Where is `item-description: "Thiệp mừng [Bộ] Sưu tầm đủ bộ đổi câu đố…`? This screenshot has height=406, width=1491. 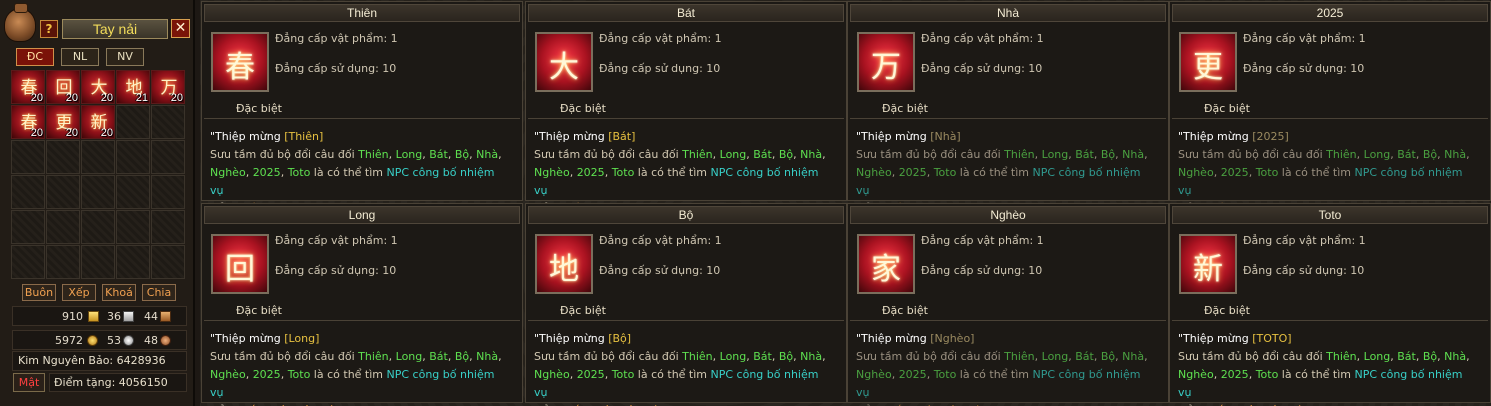 item-description: "Thiệp mừng [Bộ] Sưu tầm đủ bộ đổi câu đố… is located at coordinates (684, 368).